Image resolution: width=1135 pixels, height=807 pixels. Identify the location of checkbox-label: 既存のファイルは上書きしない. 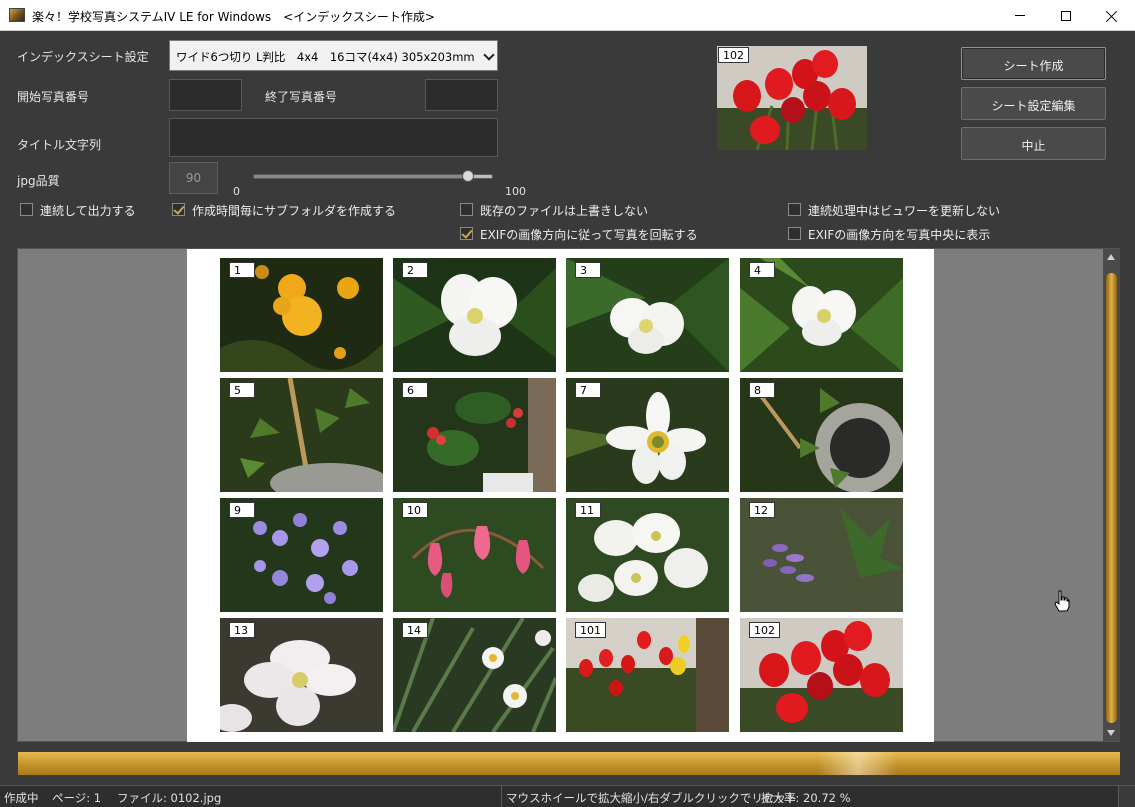
(564, 211).